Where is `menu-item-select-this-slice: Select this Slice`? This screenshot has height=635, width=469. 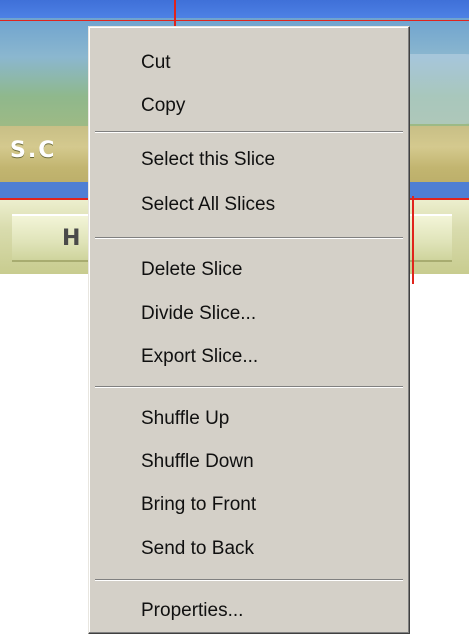
menu-item-select-this-slice: Select this Slice is located at coordinates (249, 160).